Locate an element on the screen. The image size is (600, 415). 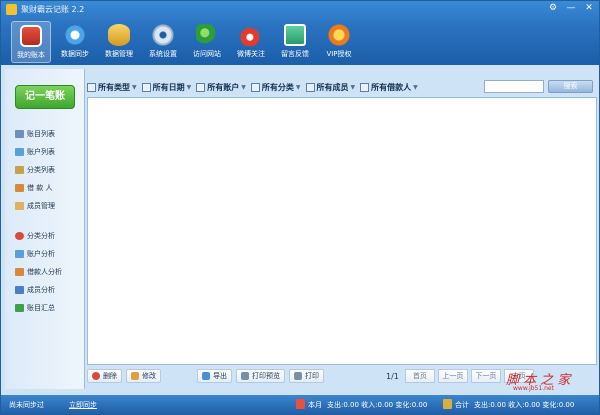
sidebar-item-label: 分类分析 is located at coordinates (41, 236).